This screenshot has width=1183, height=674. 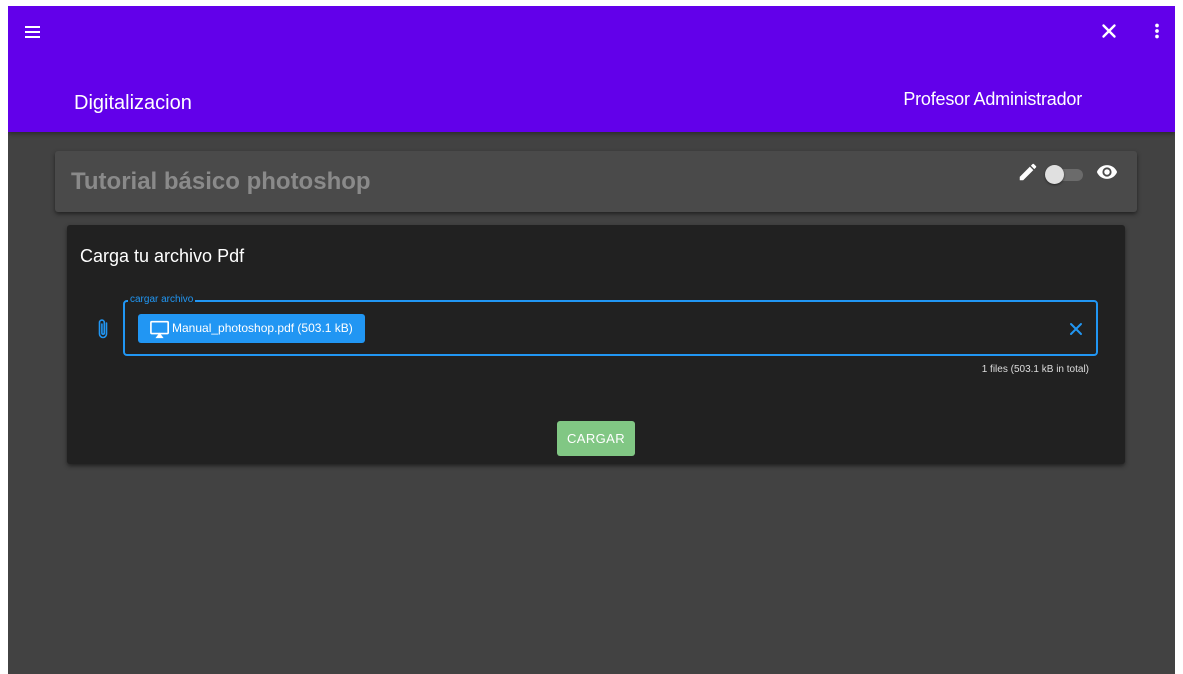 I want to click on attach-button, so click(x=103, y=329).